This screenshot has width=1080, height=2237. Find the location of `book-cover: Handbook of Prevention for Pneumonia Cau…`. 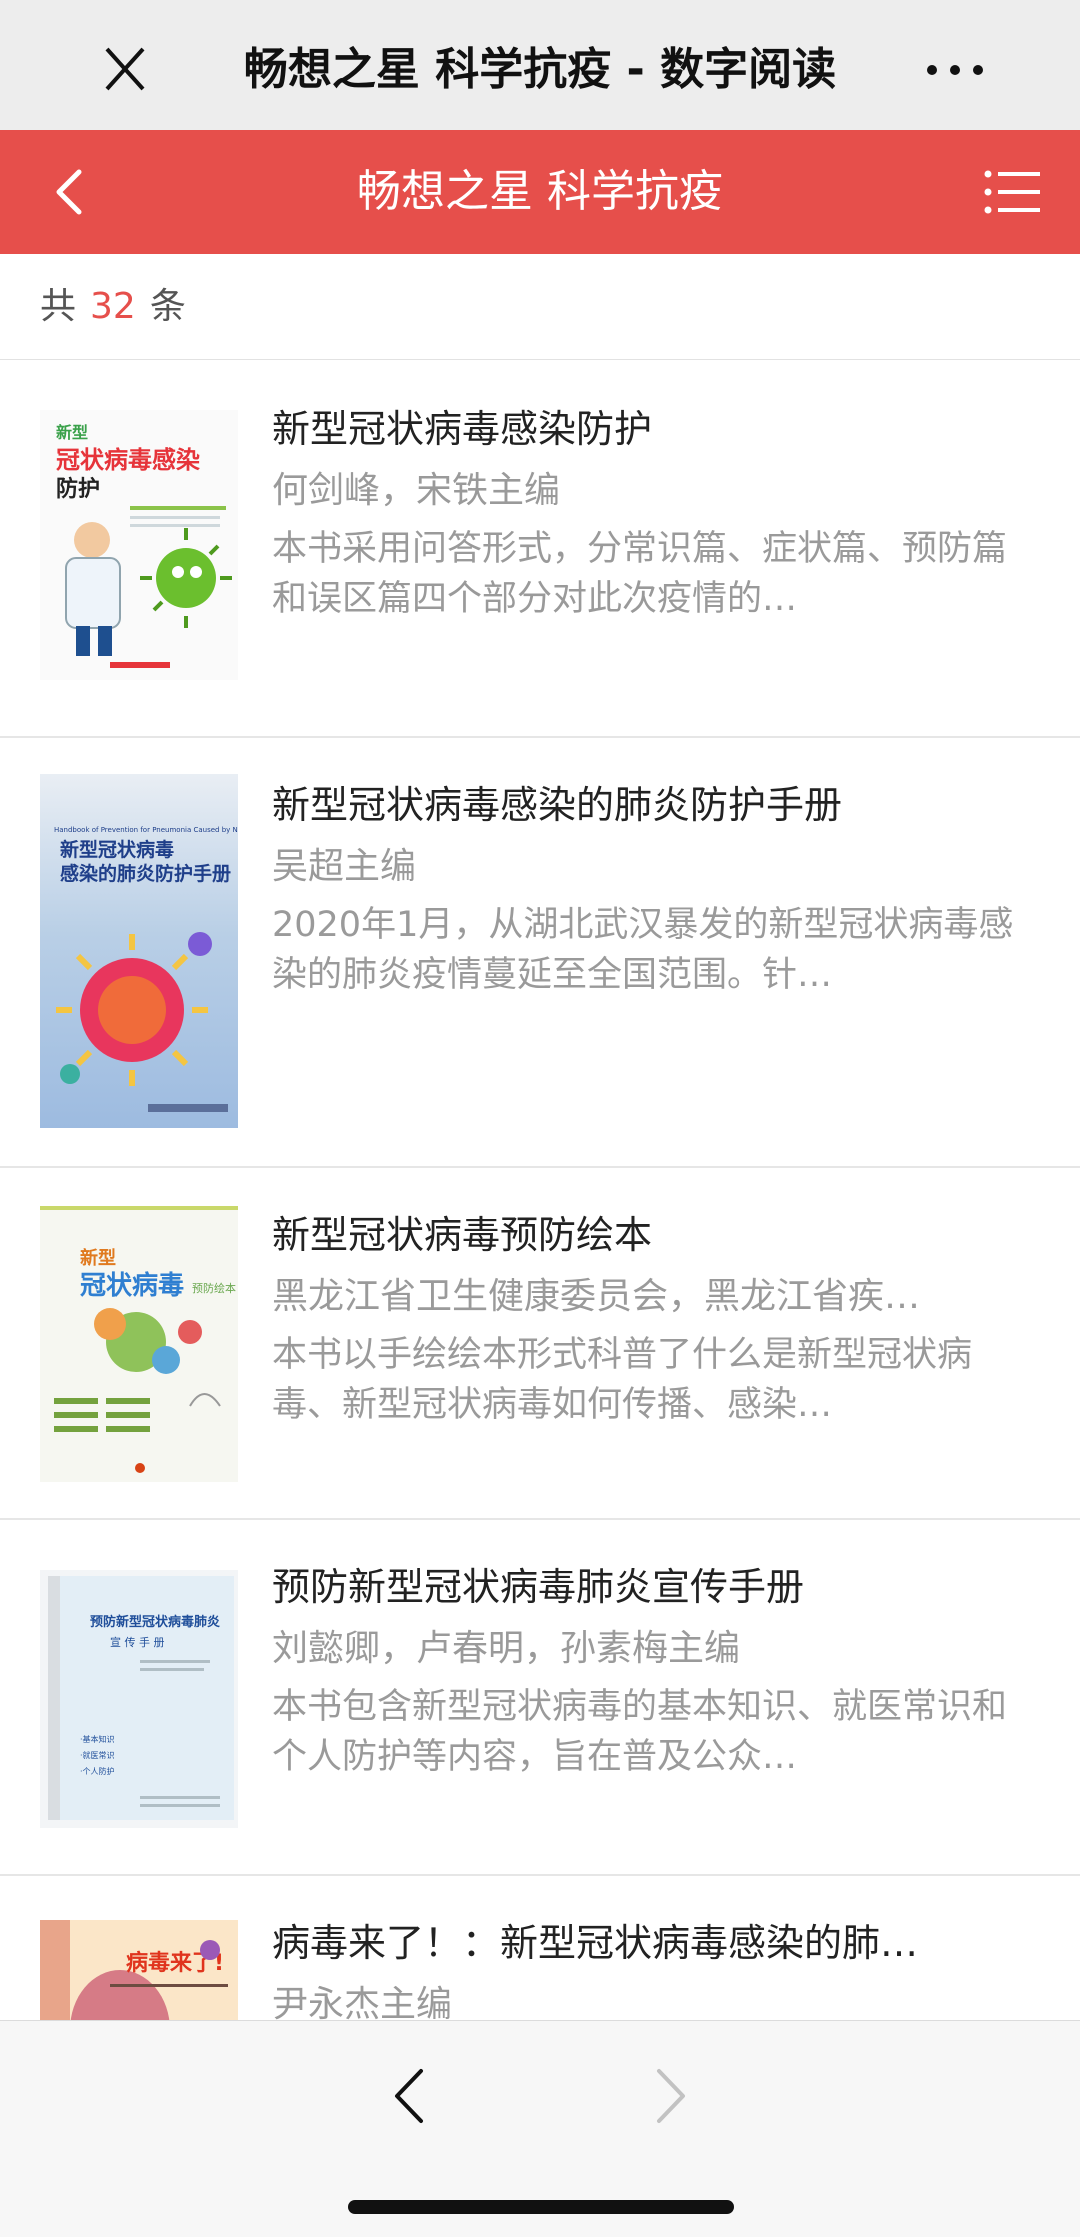

book-cover: Handbook of Prevention for Pneumonia Cau… is located at coordinates (139, 951).